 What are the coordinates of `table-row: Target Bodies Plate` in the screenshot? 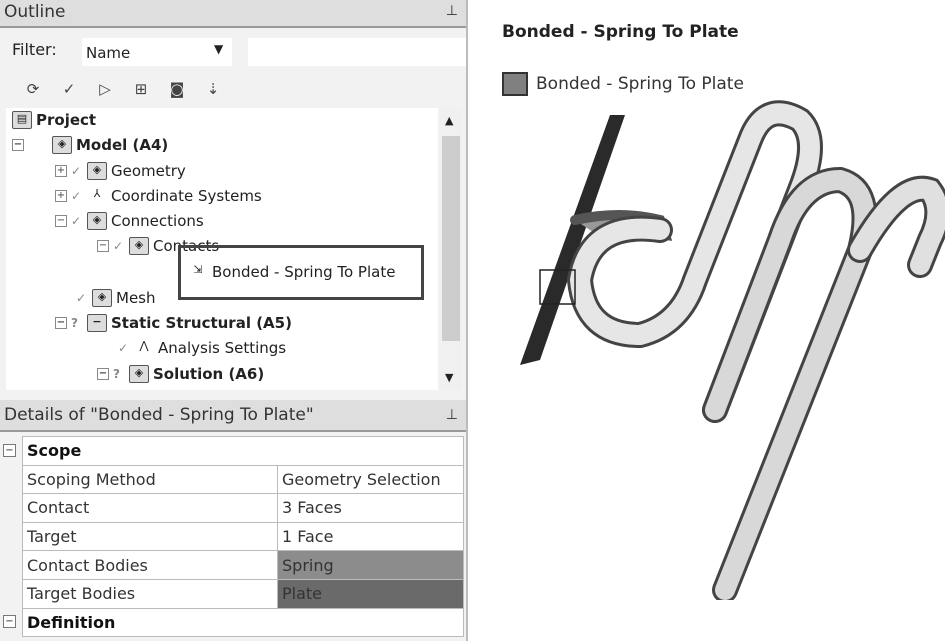 It's located at (243, 593).